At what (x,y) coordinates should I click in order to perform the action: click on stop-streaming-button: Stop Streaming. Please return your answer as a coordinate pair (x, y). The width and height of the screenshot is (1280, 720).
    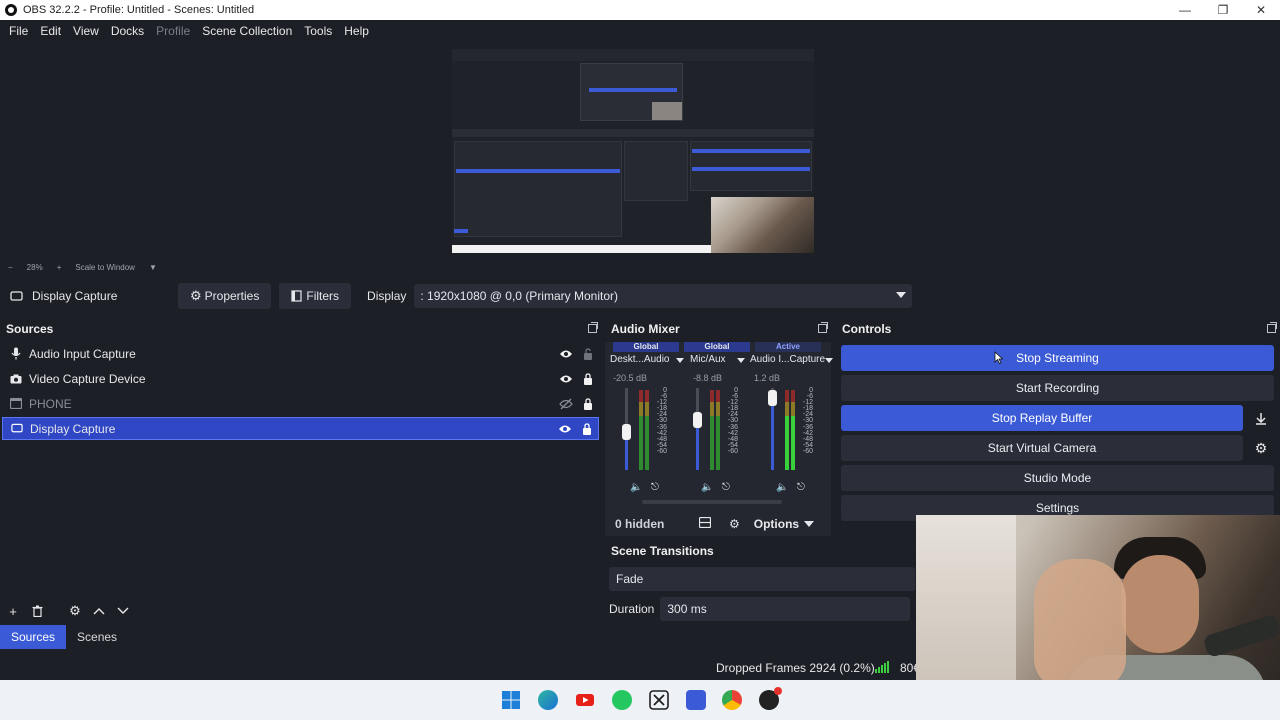
    Looking at the image, I should click on (1057, 358).